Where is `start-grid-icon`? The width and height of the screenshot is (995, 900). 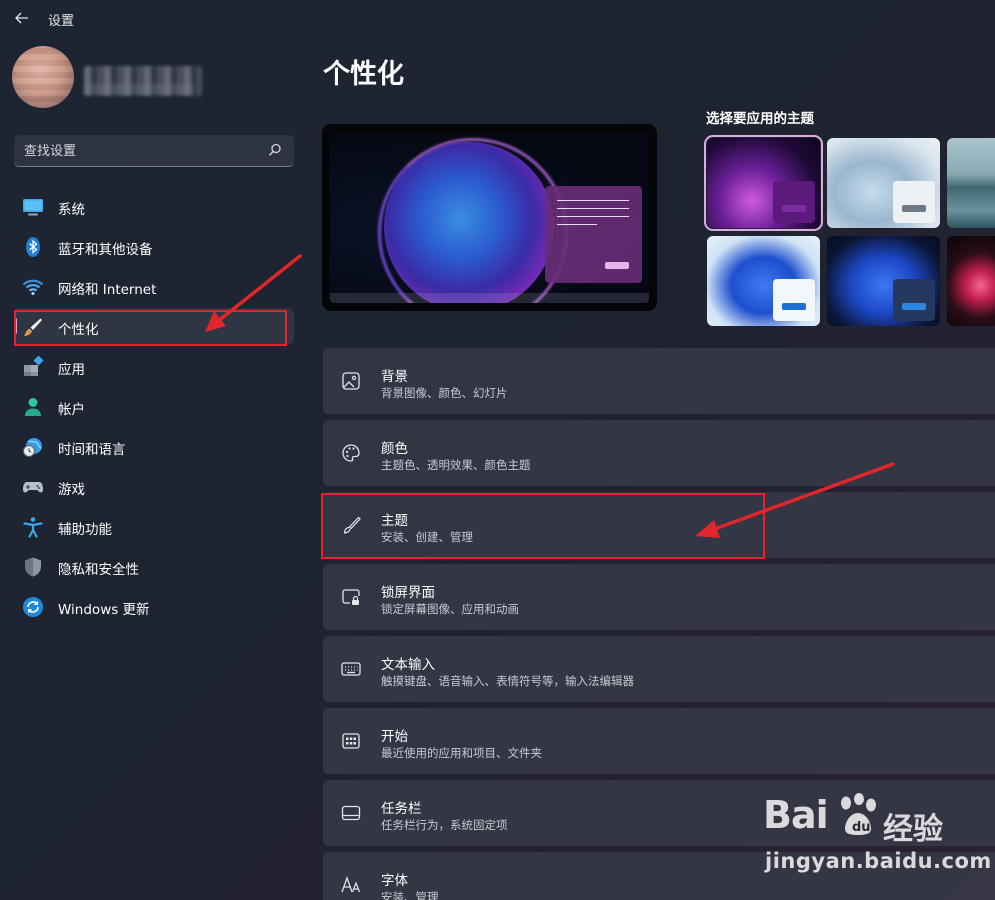 start-grid-icon is located at coordinates (351, 741).